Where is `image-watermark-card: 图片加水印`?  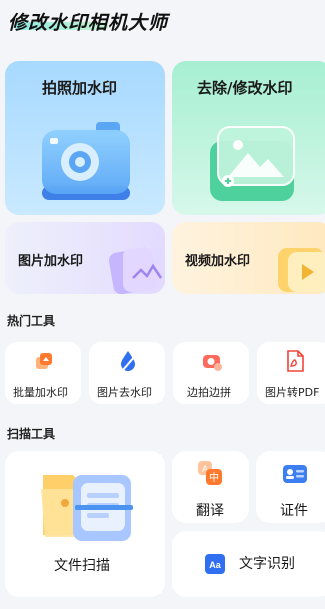
image-watermark-card: 图片加水印 is located at coordinates (85, 258).